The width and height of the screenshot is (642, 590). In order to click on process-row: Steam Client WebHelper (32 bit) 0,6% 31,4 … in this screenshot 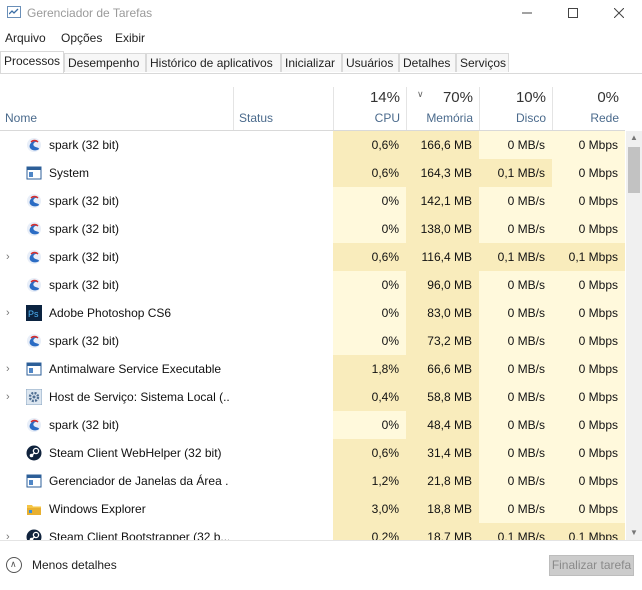, I will do `click(312, 453)`.